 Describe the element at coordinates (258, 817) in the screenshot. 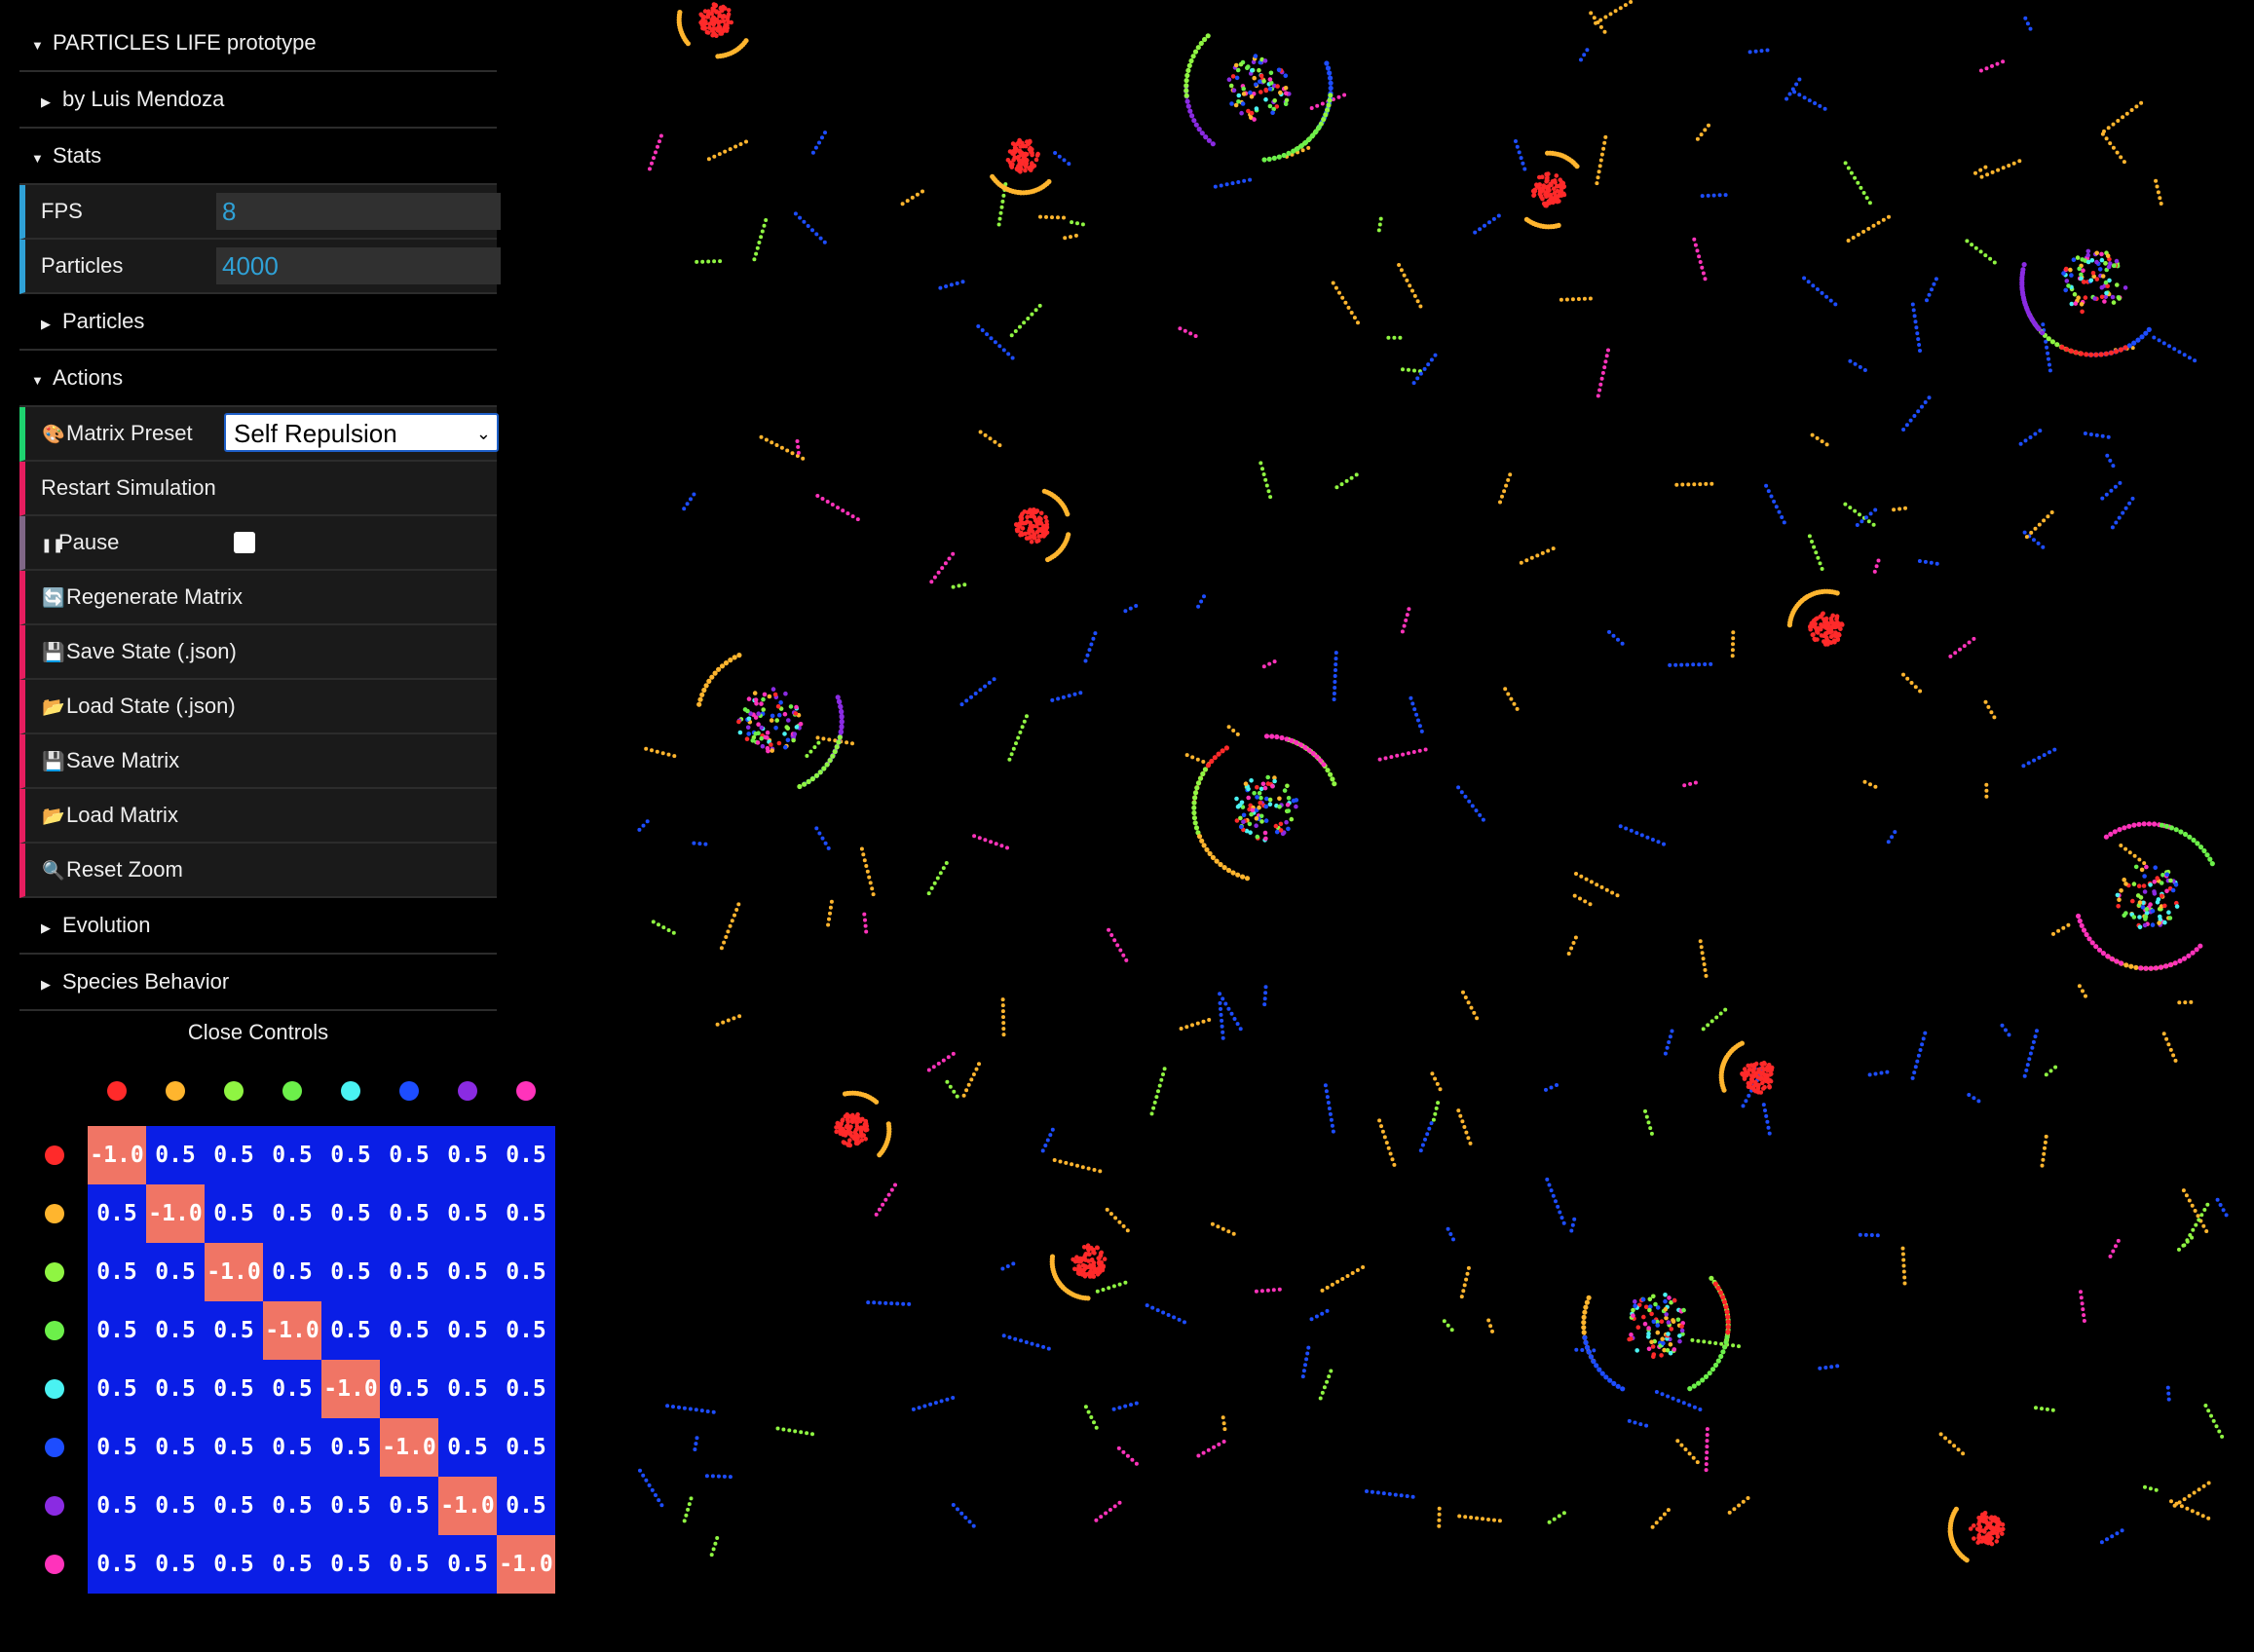

I see `load-matrix-button: 📂Load Matrix` at that location.